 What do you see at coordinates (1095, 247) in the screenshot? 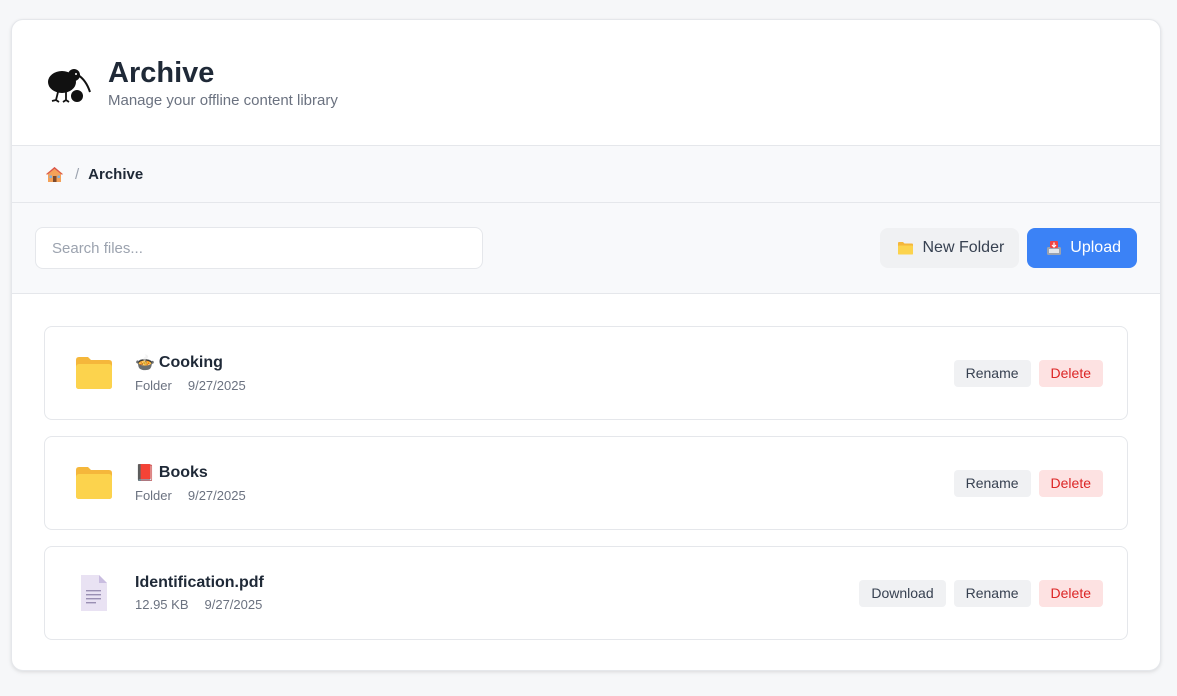
I see `upload-label: Upload` at bounding box center [1095, 247].